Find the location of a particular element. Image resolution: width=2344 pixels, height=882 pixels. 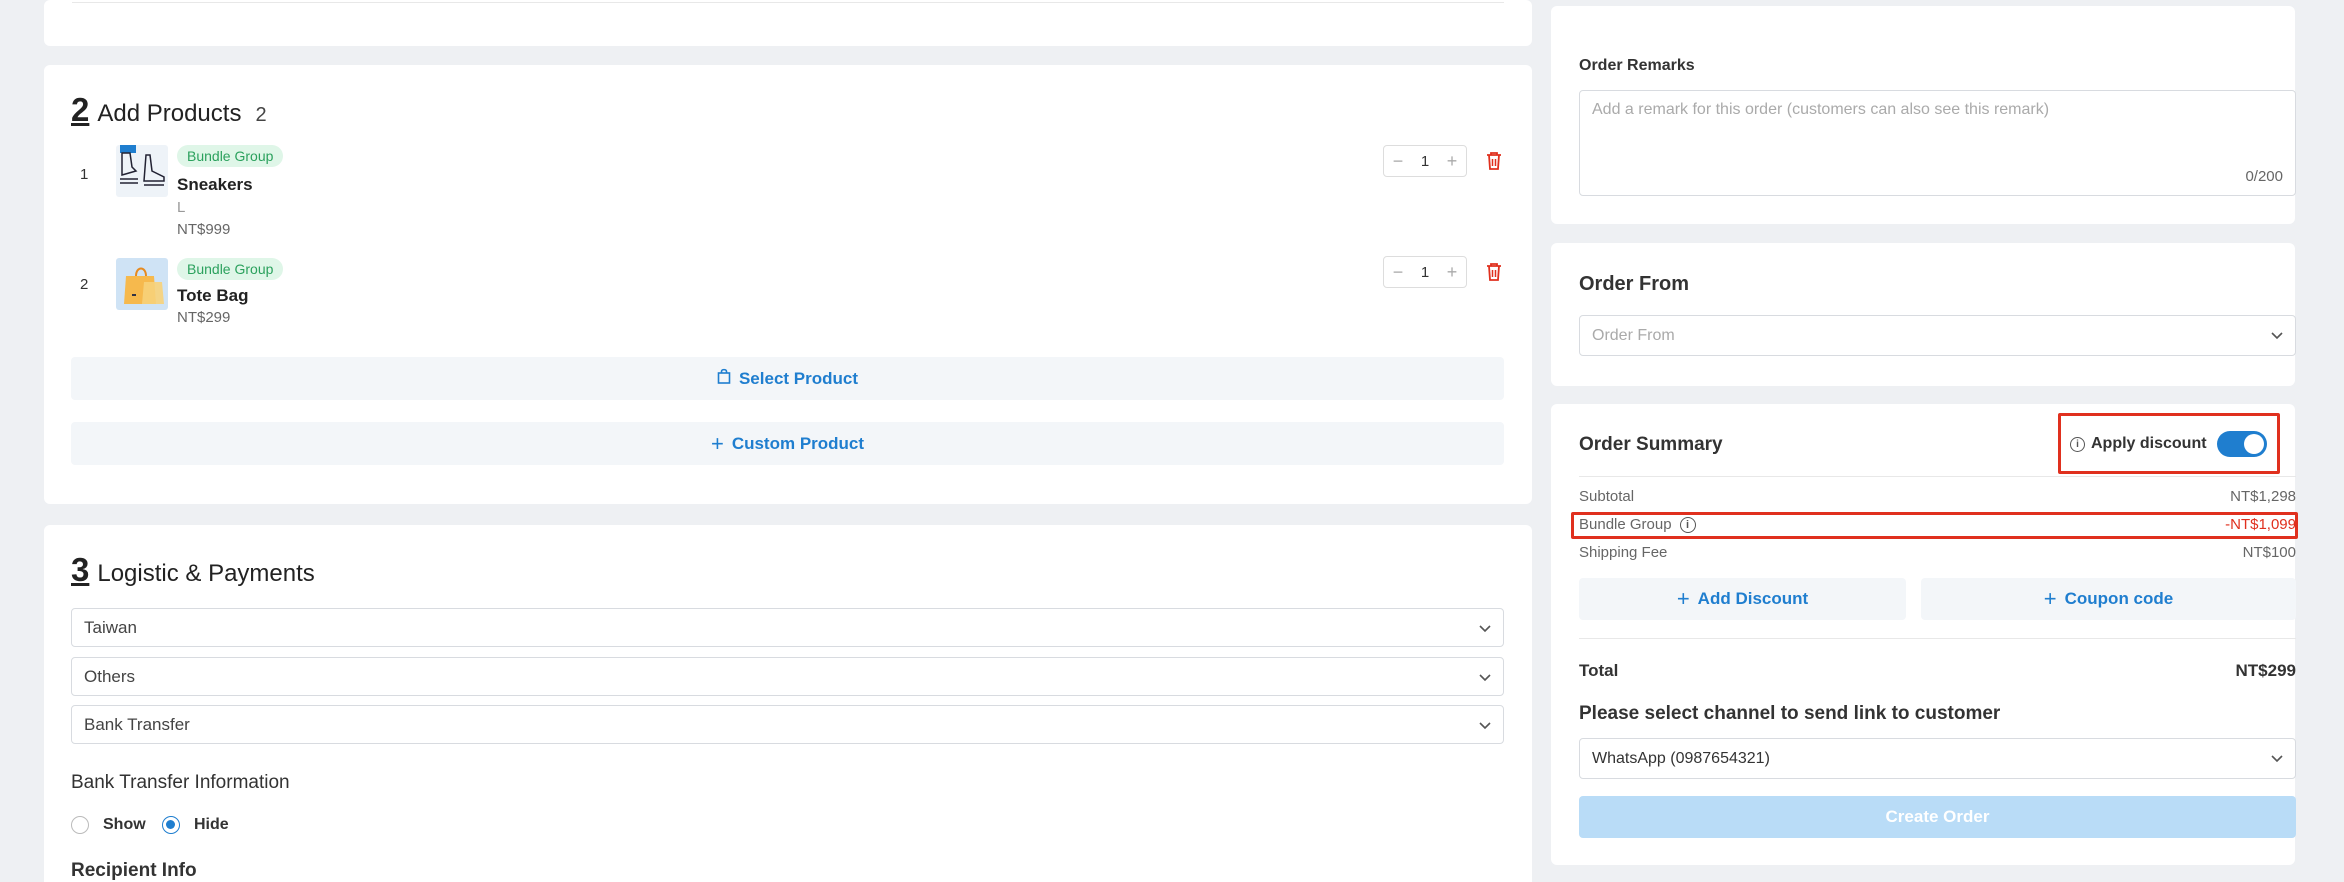

subtotal-value: NT$1,298 is located at coordinates (2263, 496).